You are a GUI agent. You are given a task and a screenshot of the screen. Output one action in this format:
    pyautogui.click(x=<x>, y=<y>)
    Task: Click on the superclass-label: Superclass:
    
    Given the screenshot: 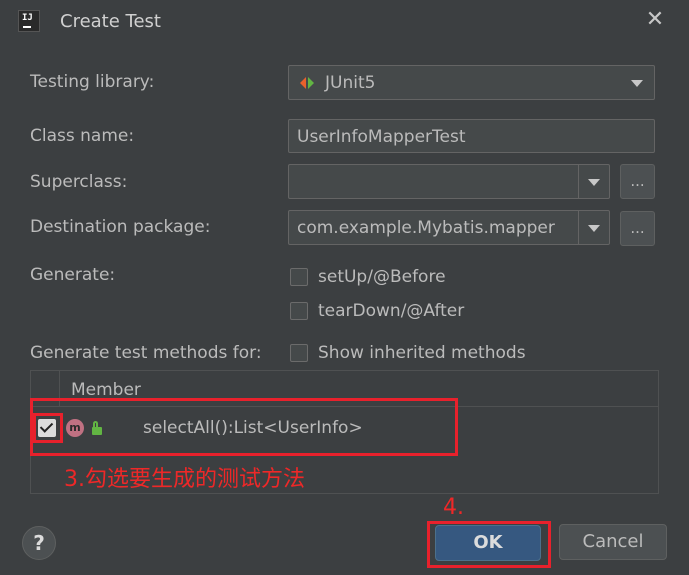 What is the action you would take?
    pyautogui.click(x=79, y=182)
    